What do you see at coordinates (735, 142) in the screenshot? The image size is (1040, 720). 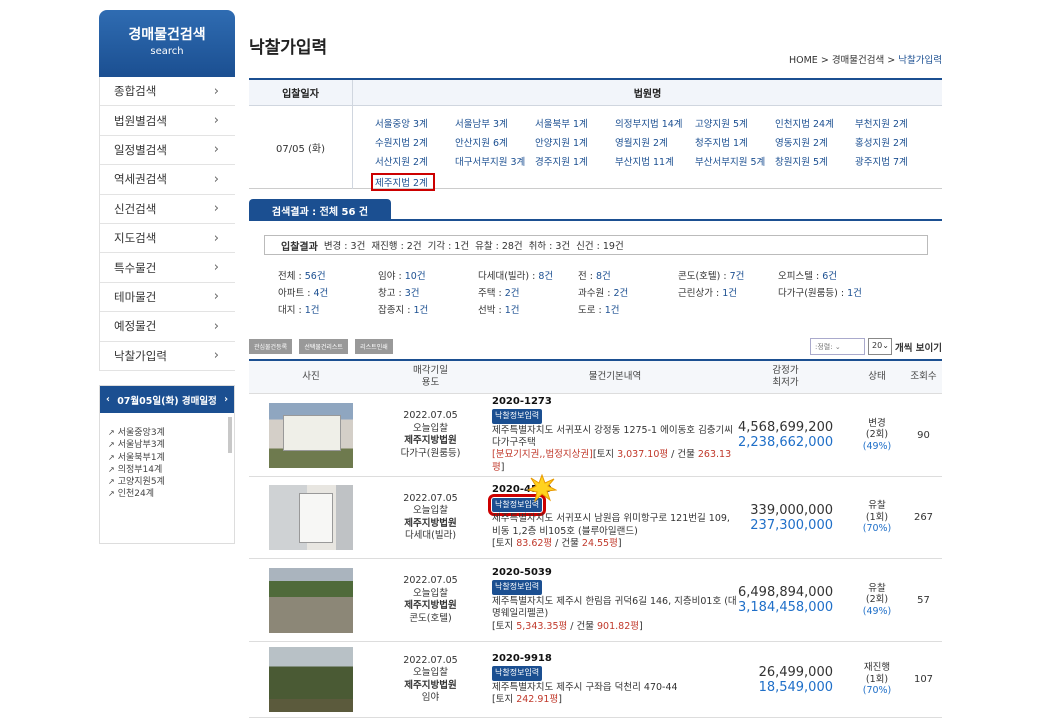 I see `court-link: 청주지법 1계` at bounding box center [735, 142].